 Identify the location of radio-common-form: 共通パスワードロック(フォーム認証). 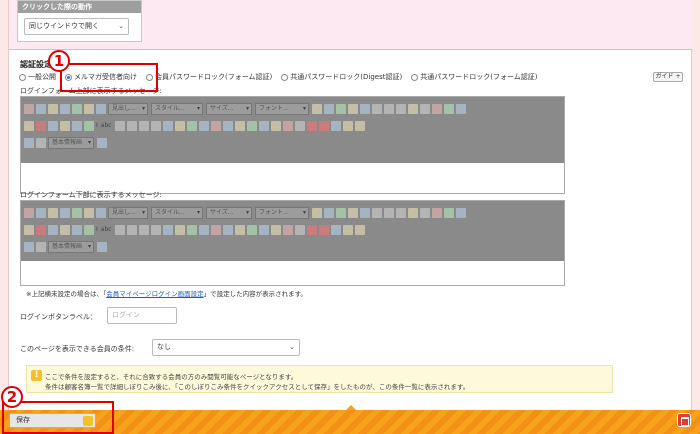
(474, 77).